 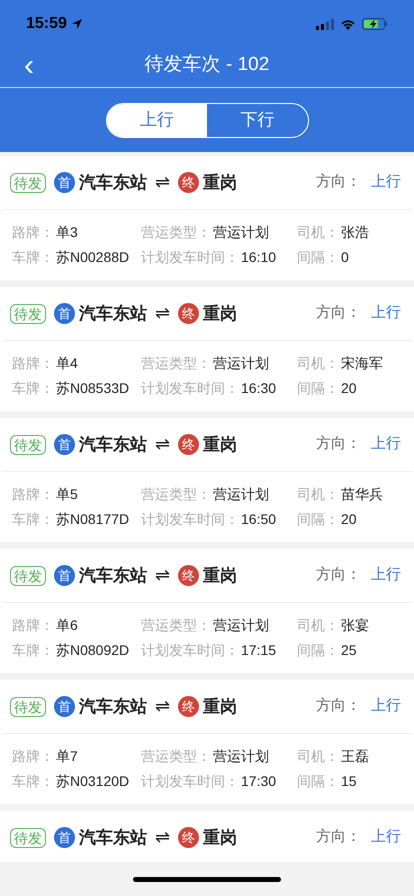 I want to click on signal-icon, so click(x=325, y=24).